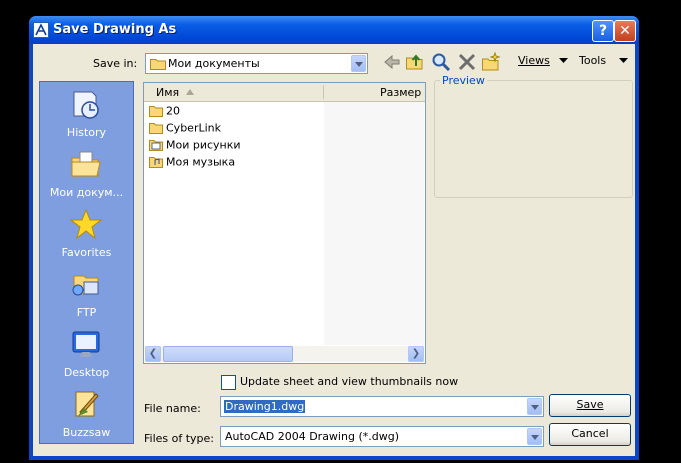  I want to click on place-desktop: Desktop, so click(86, 355).